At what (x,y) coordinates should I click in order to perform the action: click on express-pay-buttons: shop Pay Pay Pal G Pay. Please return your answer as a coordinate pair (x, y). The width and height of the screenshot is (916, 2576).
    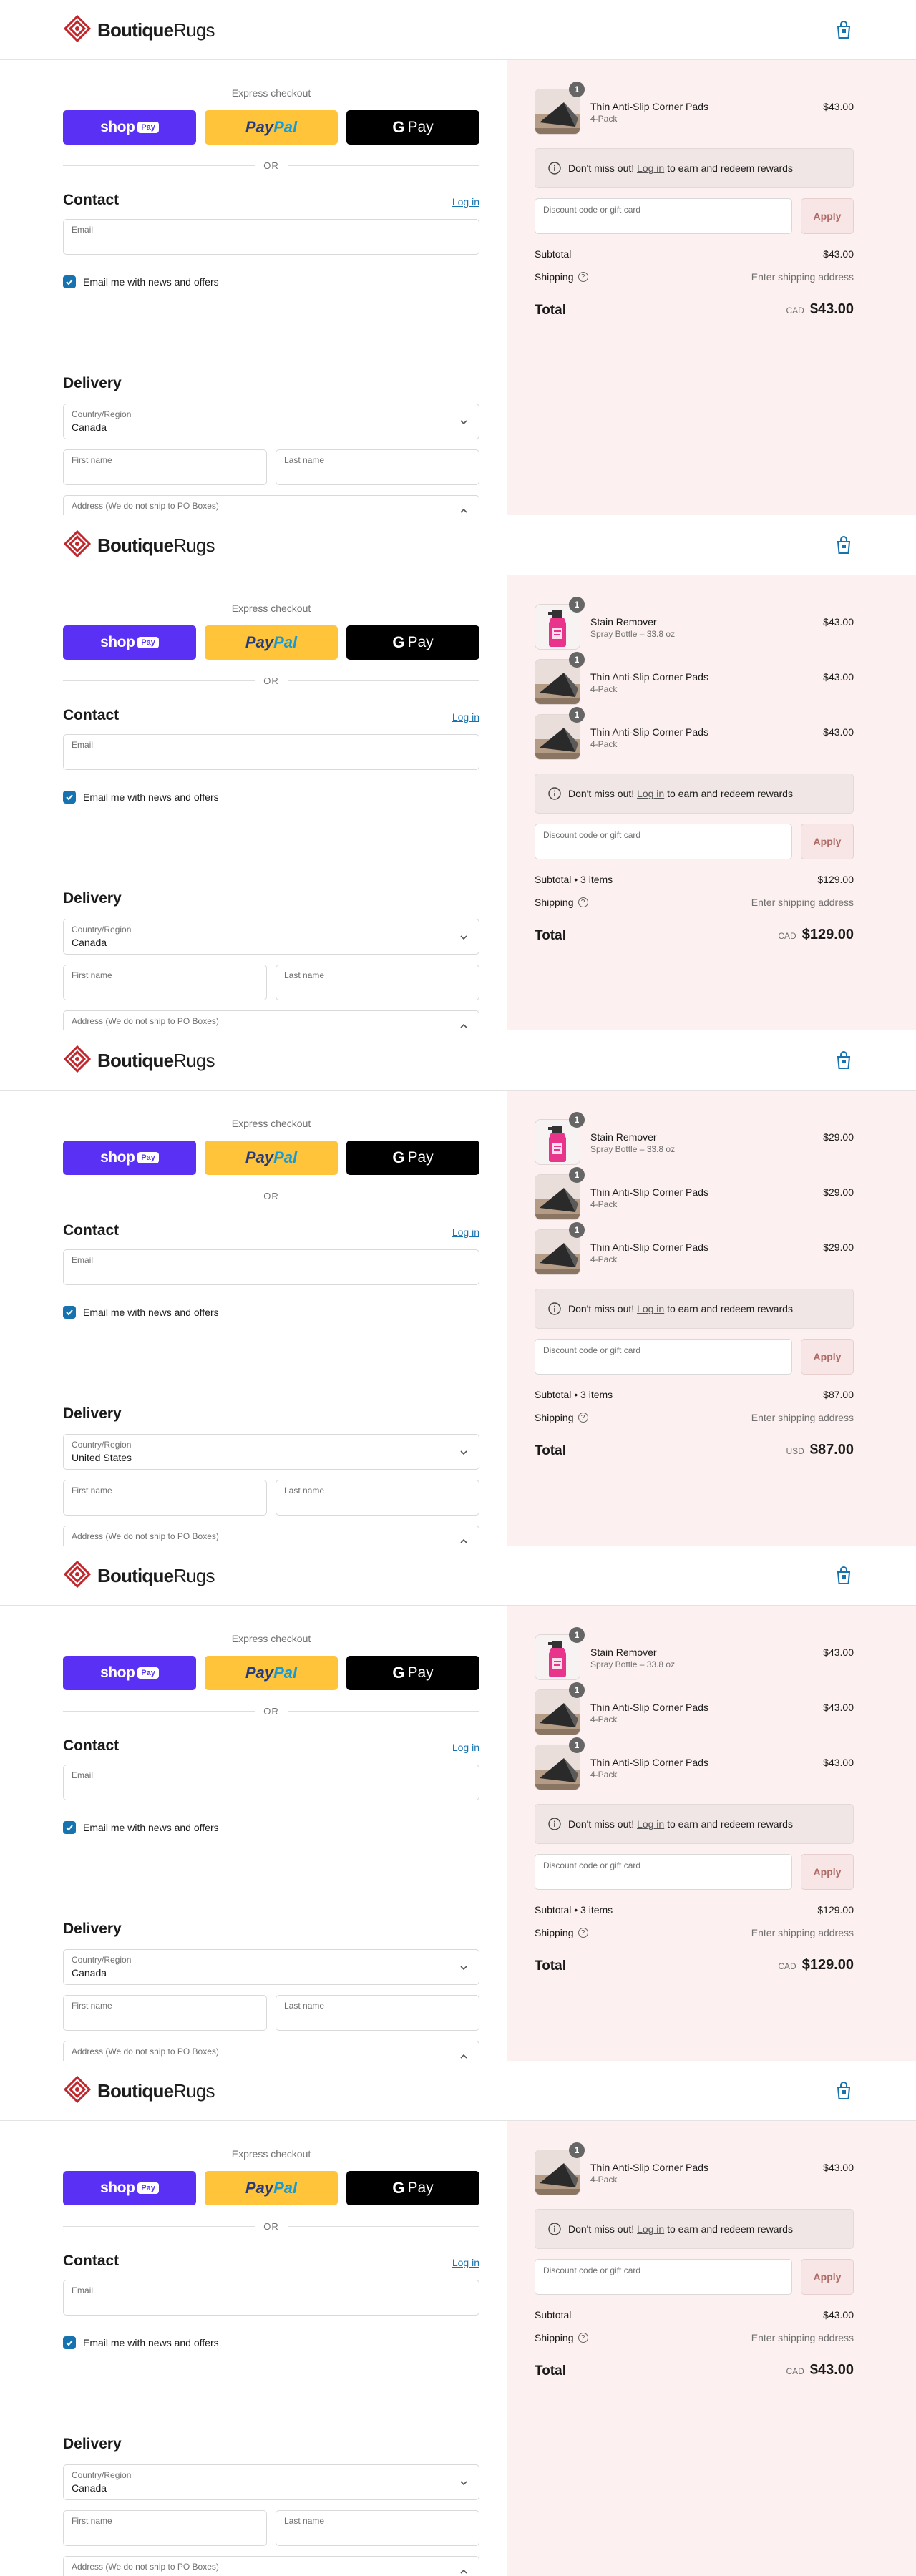
    Looking at the image, I should click on (271, 2188).